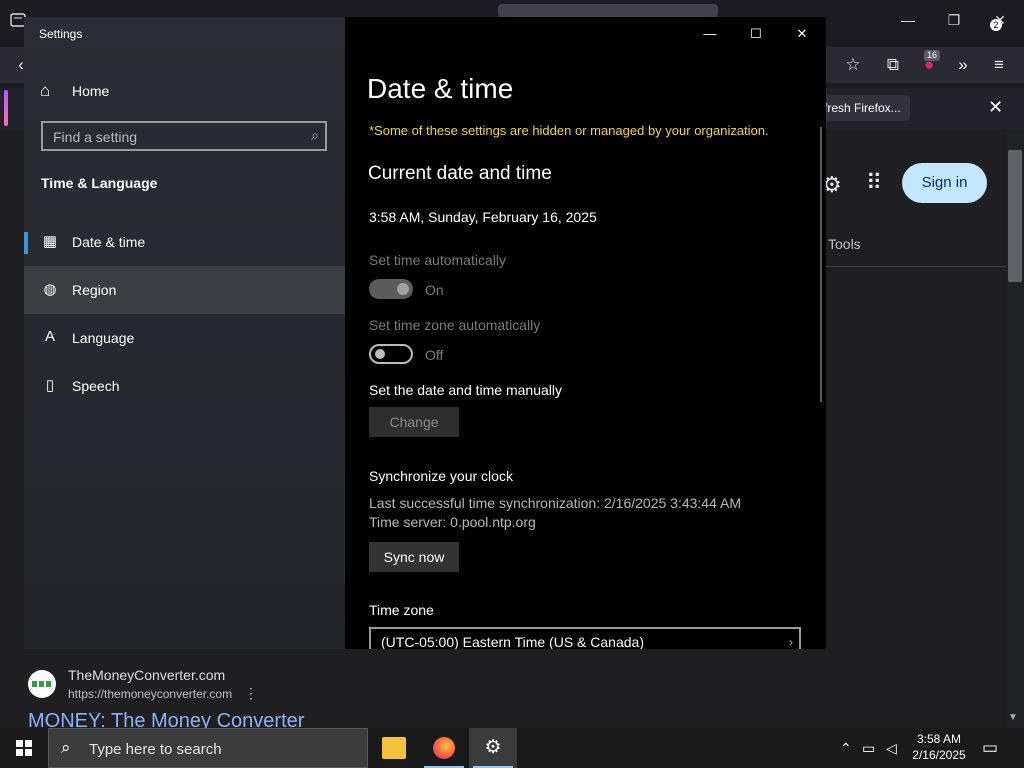  What do you see at coordinates (844, 244) in the screenshot?
I see `tools-tab: Tools` at bounding box center [844, 244].